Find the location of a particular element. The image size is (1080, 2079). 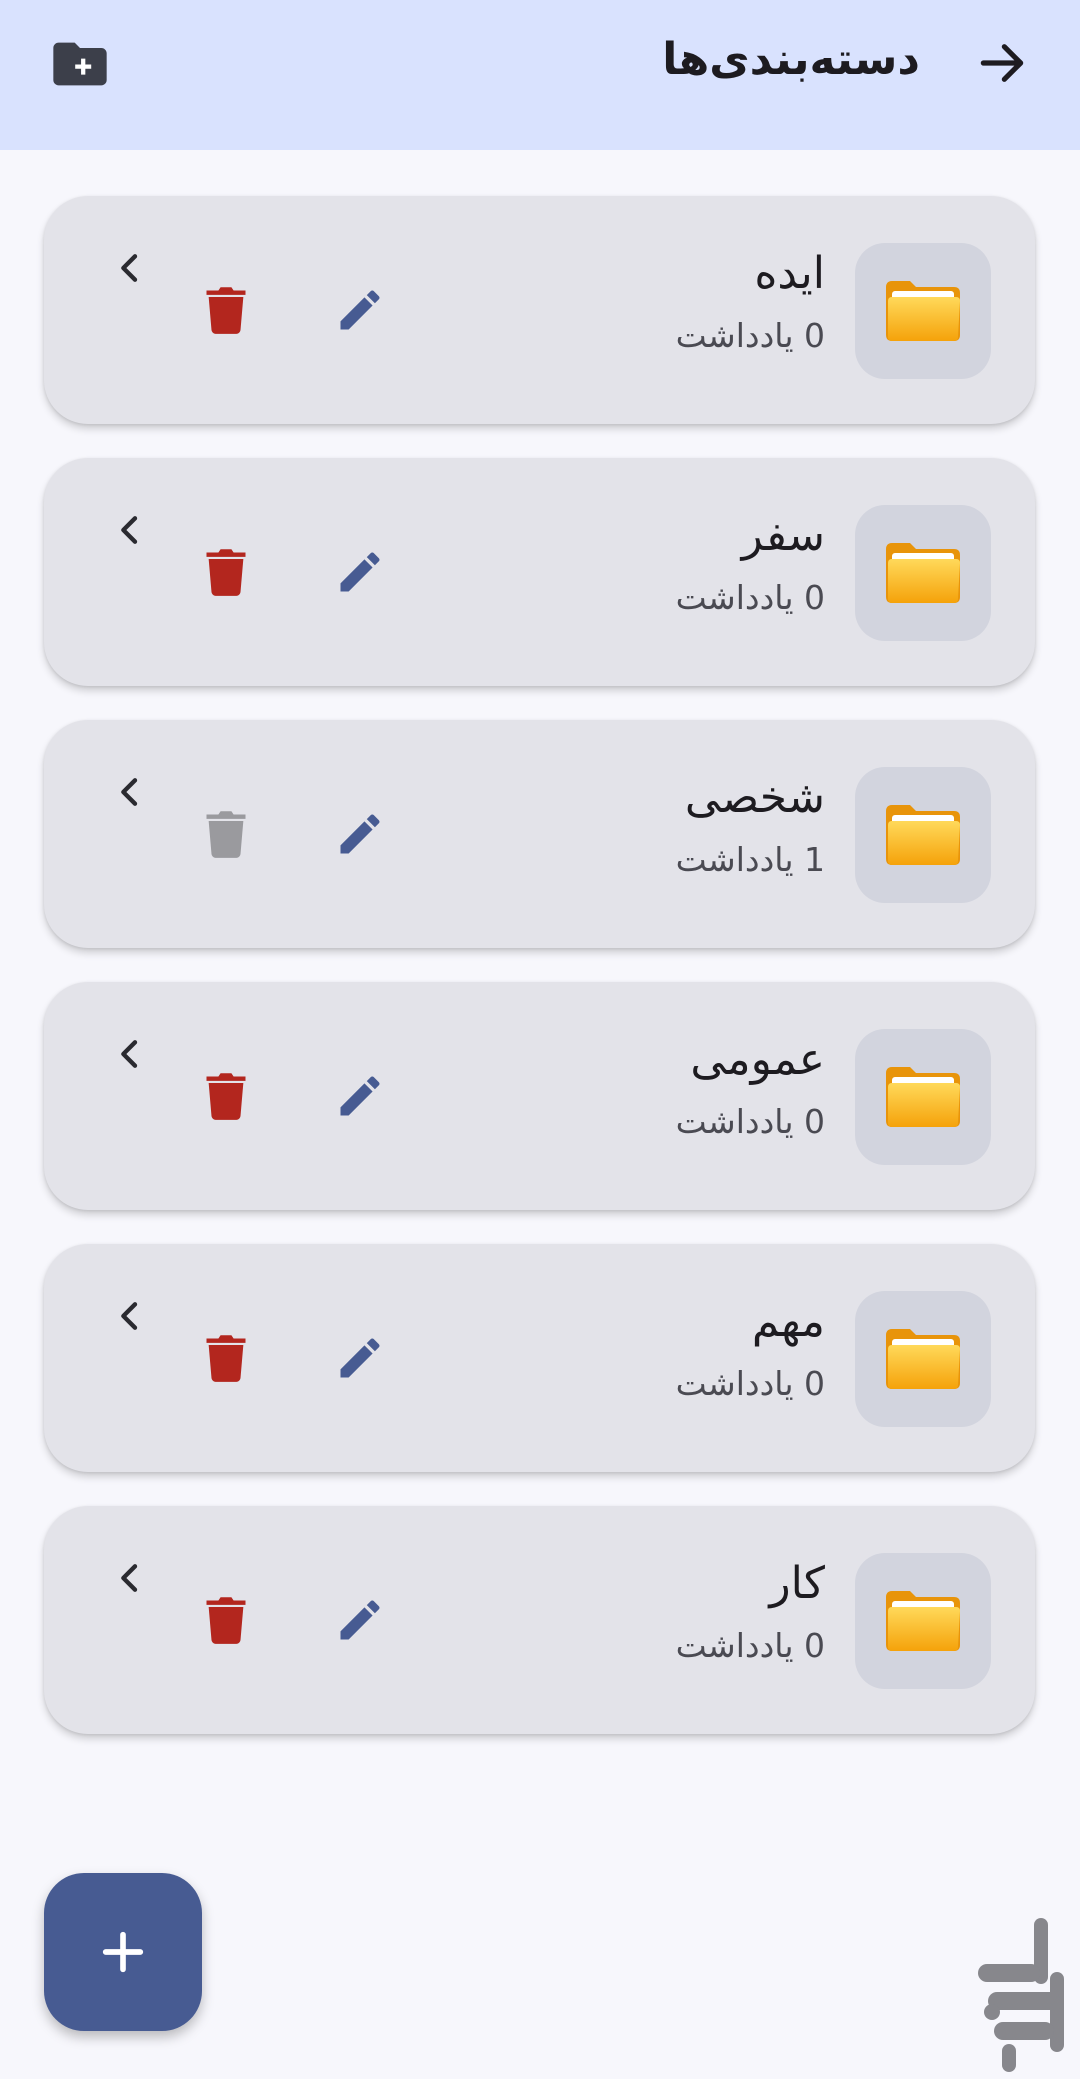

category-name: سفر is located at coordinates (783, 535).